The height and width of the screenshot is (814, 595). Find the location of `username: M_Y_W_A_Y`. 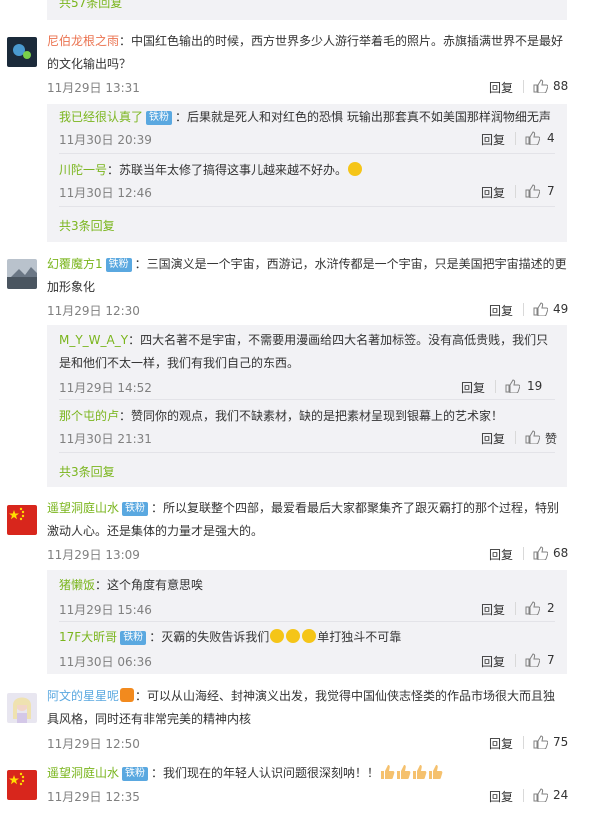

username: M_Y_W_A_Y is located at coordinates (93, 340).